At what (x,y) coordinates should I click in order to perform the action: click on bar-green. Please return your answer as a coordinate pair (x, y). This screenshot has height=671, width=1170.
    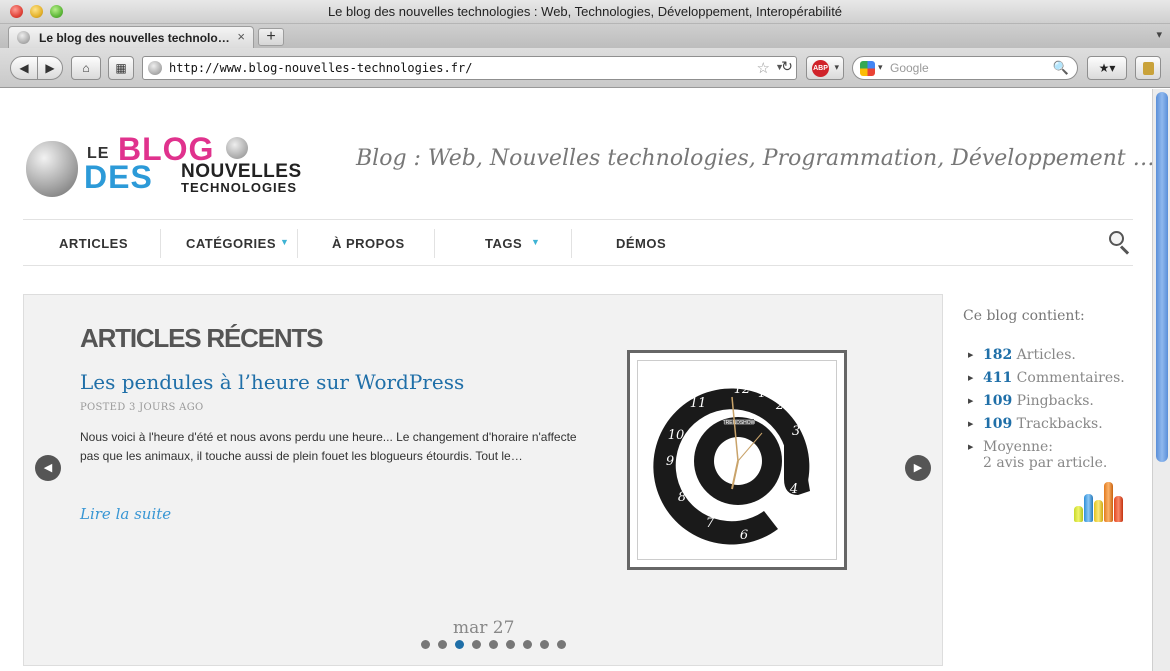
    Looking at the image, I should click on (1078, 514).